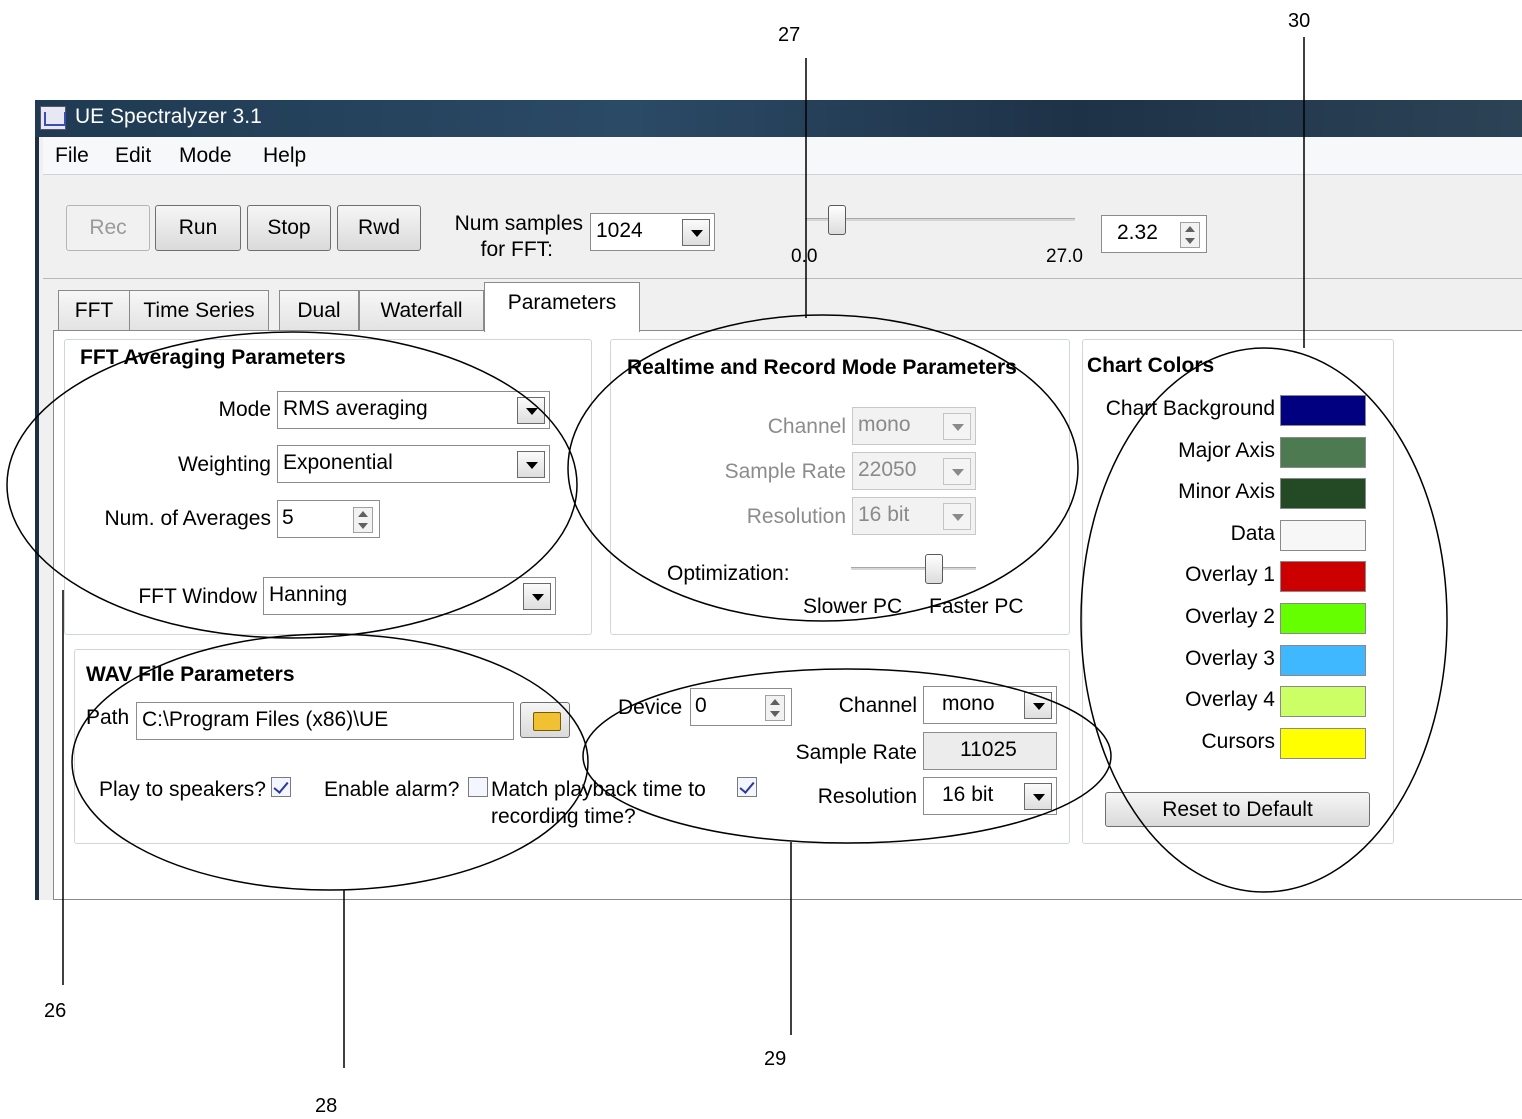 Image resolution: width=1522 pixels, height=1119 pixels. What do you see at coordinates (281, 787) in the screenshot?
I see `play-to-speakers-checkbox` at bounding box center [281, 787].